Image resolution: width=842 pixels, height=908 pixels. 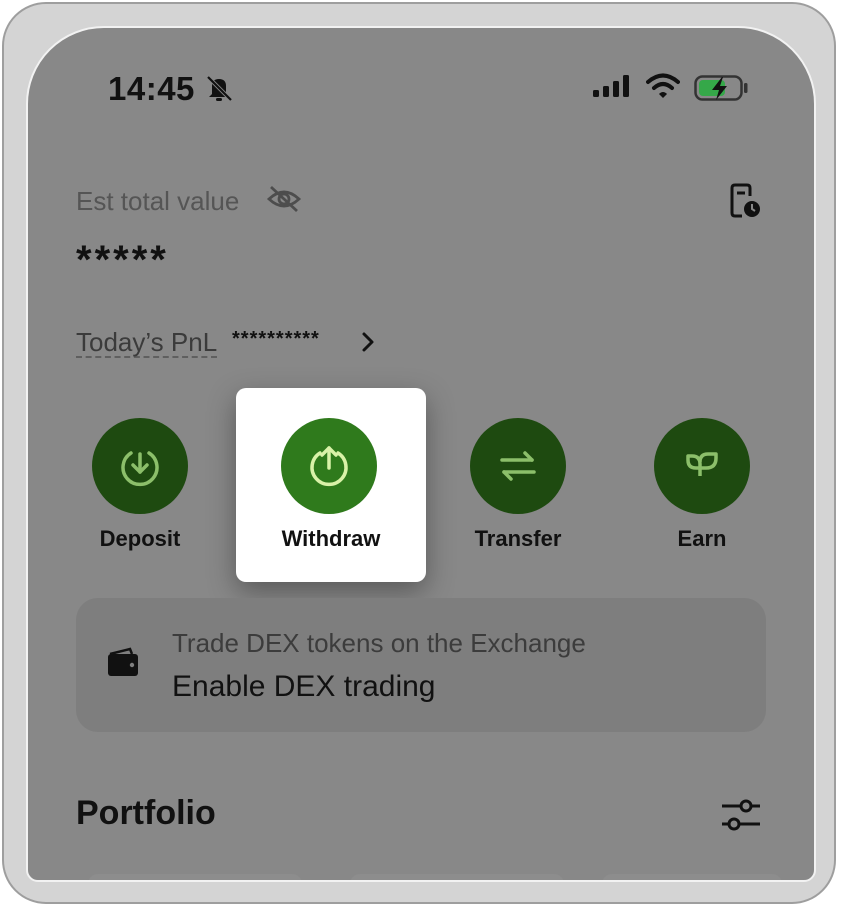 What do you see at coordinates (702, 538) in the screenshot?
I see `earn-label: Earn` at bounding box center [702, 538].